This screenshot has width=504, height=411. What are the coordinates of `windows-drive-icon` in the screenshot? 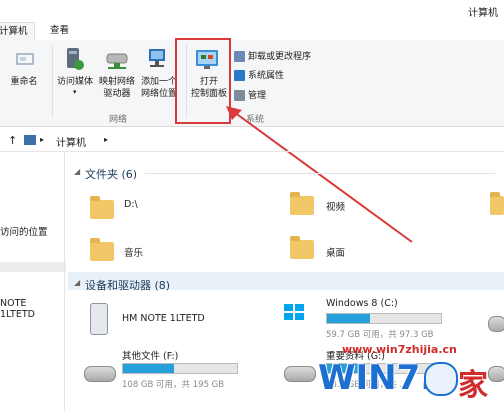 It's located at (294, 312).